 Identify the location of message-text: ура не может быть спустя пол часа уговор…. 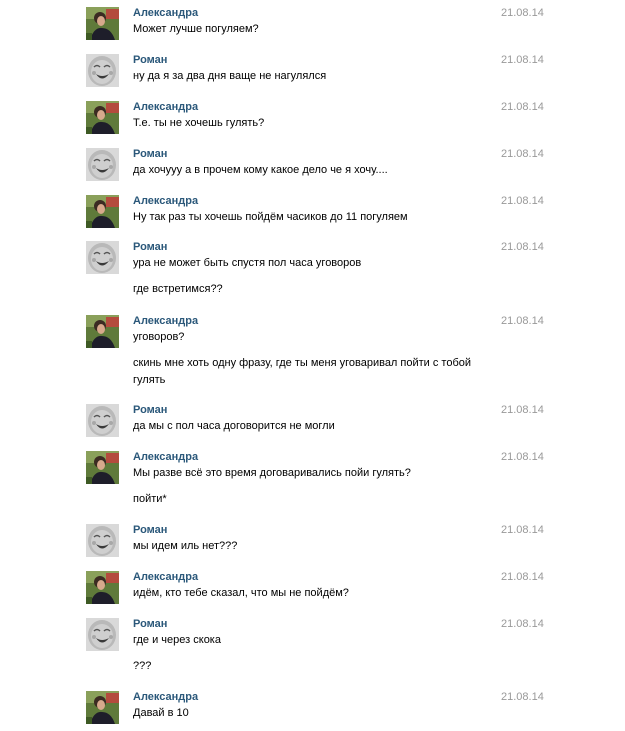
(247, 263).